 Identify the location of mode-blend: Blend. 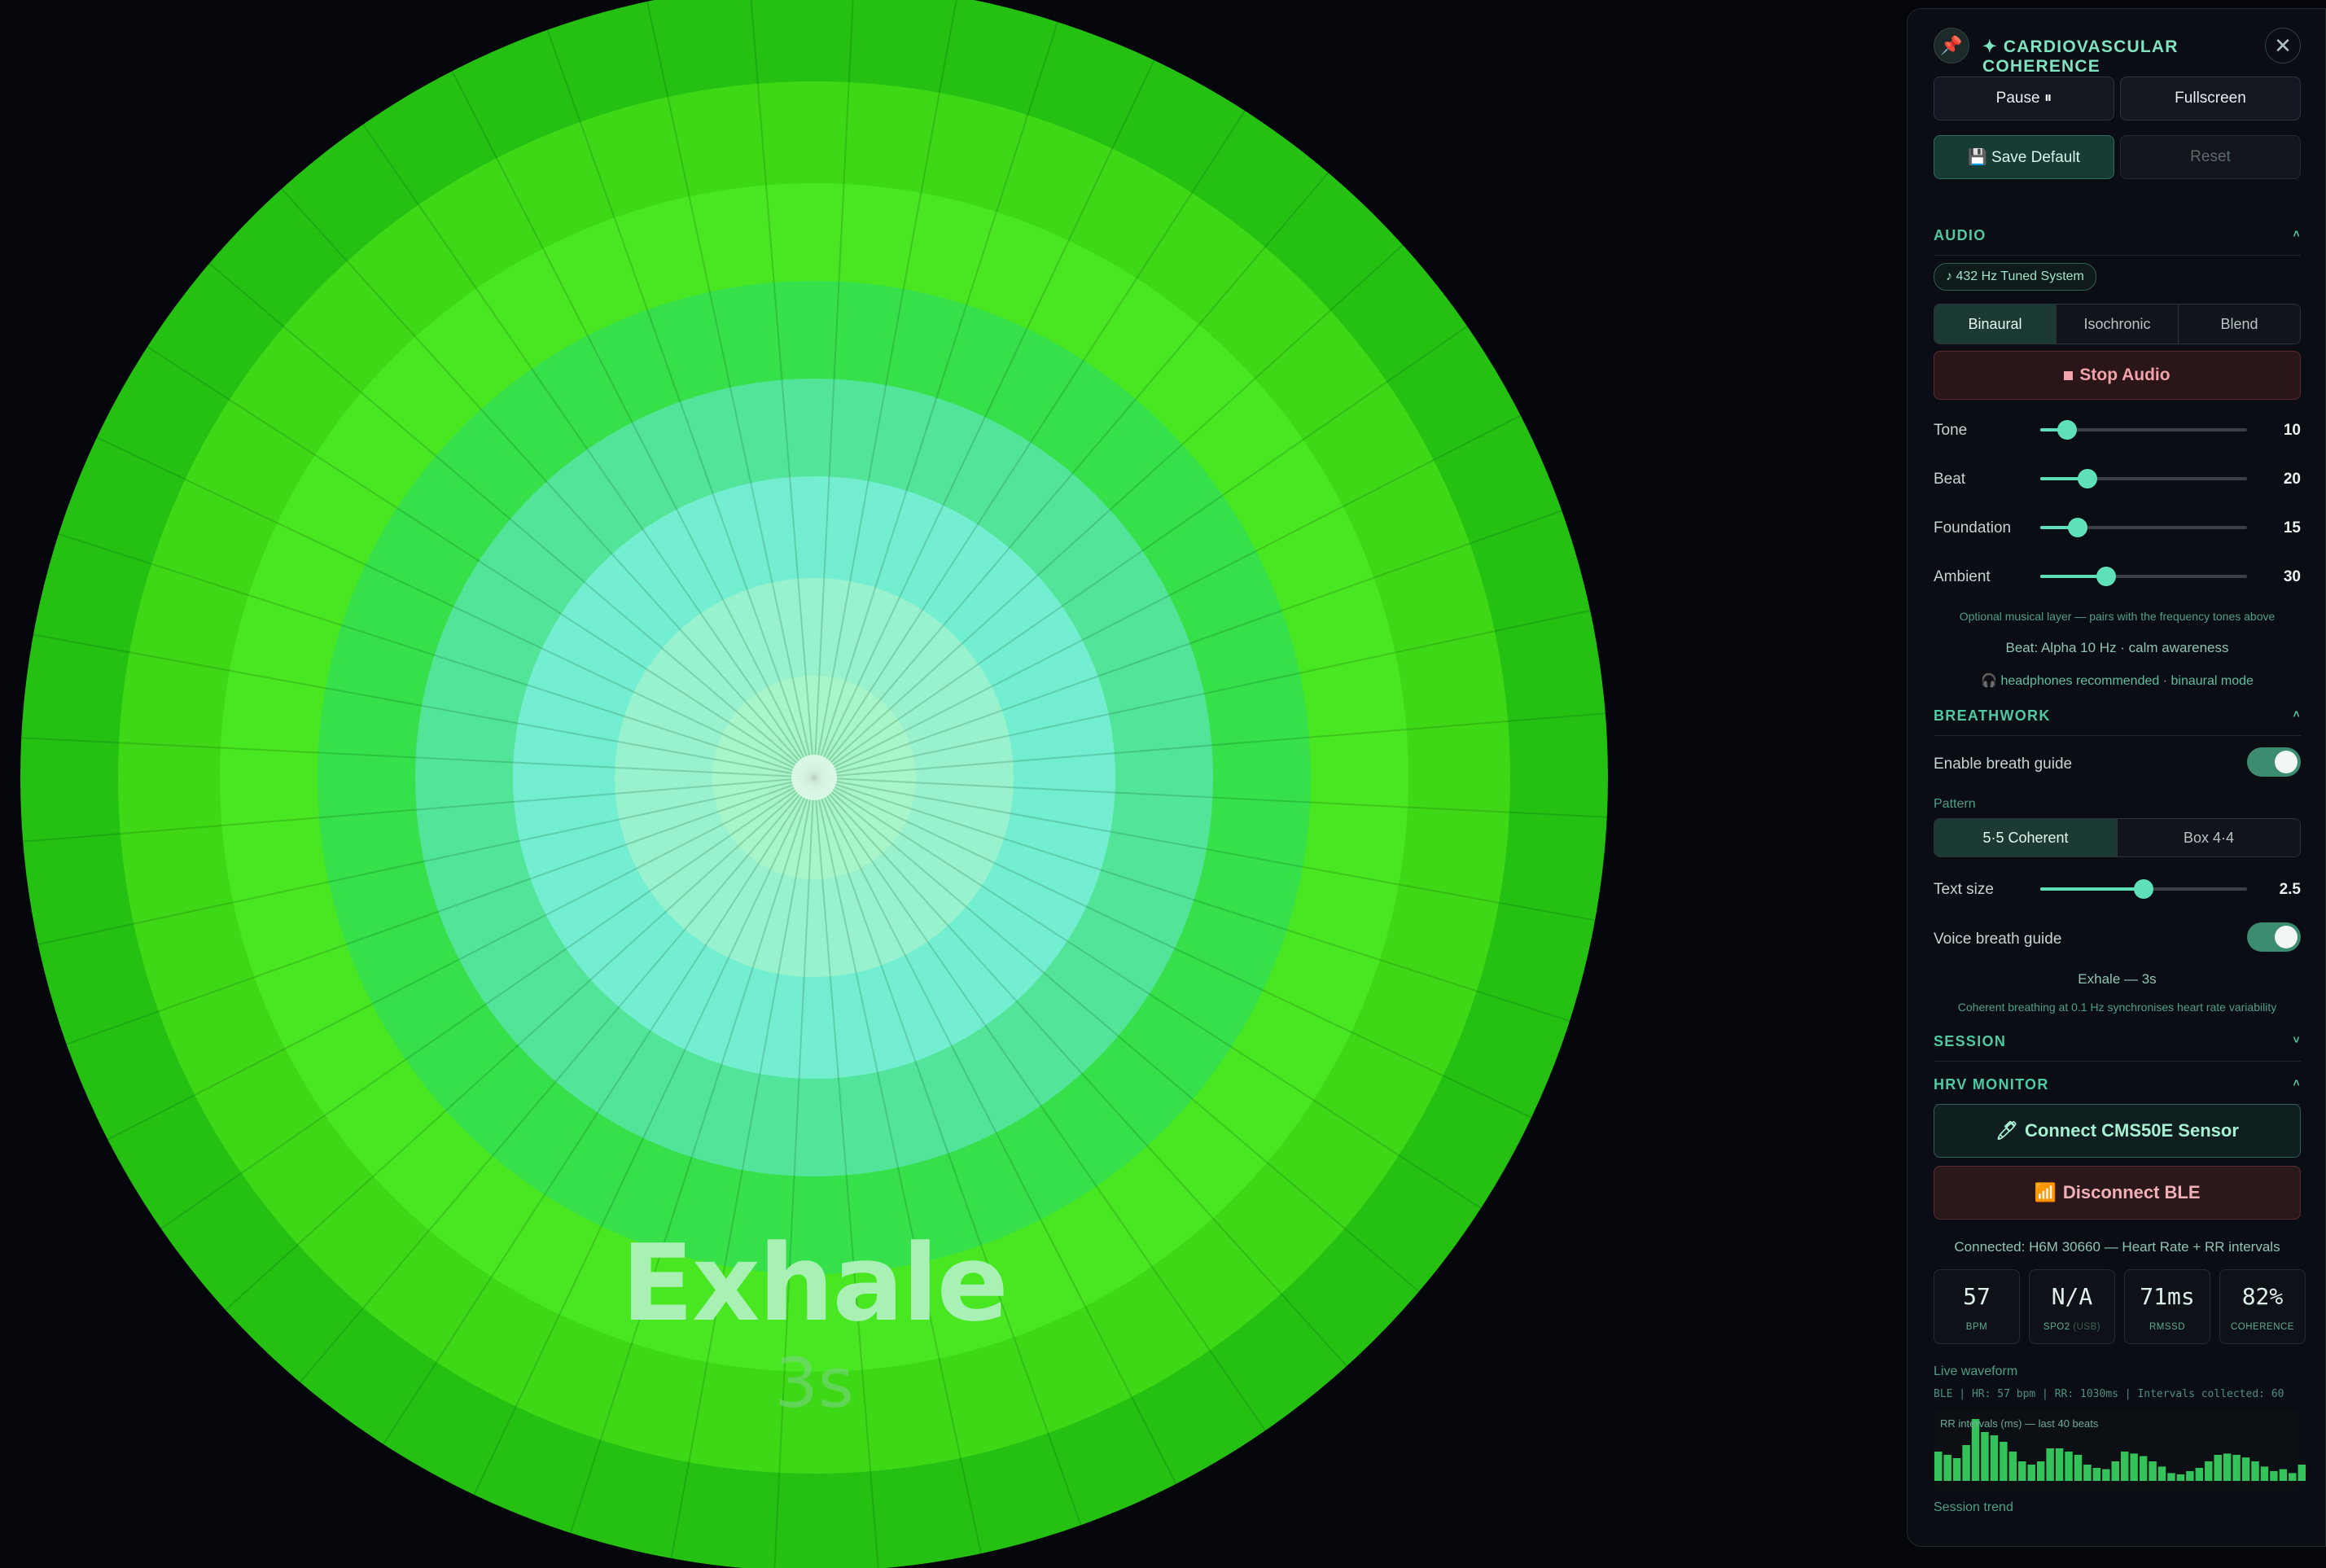
(2239, 324).